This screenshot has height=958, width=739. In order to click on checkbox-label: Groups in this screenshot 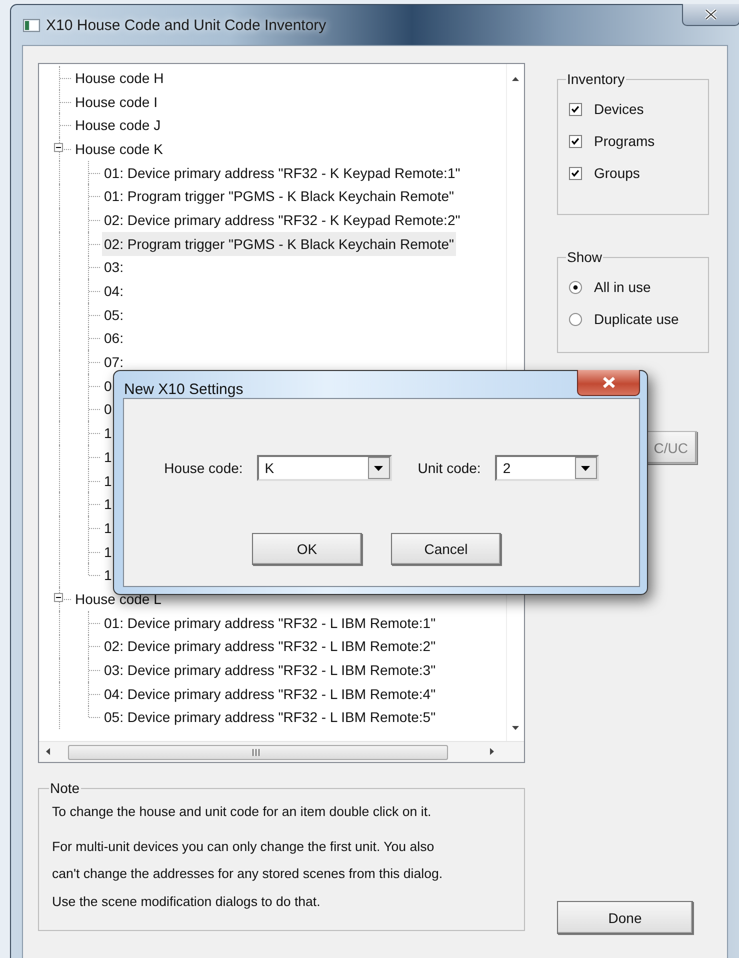, I will do `click(617, 173)`.